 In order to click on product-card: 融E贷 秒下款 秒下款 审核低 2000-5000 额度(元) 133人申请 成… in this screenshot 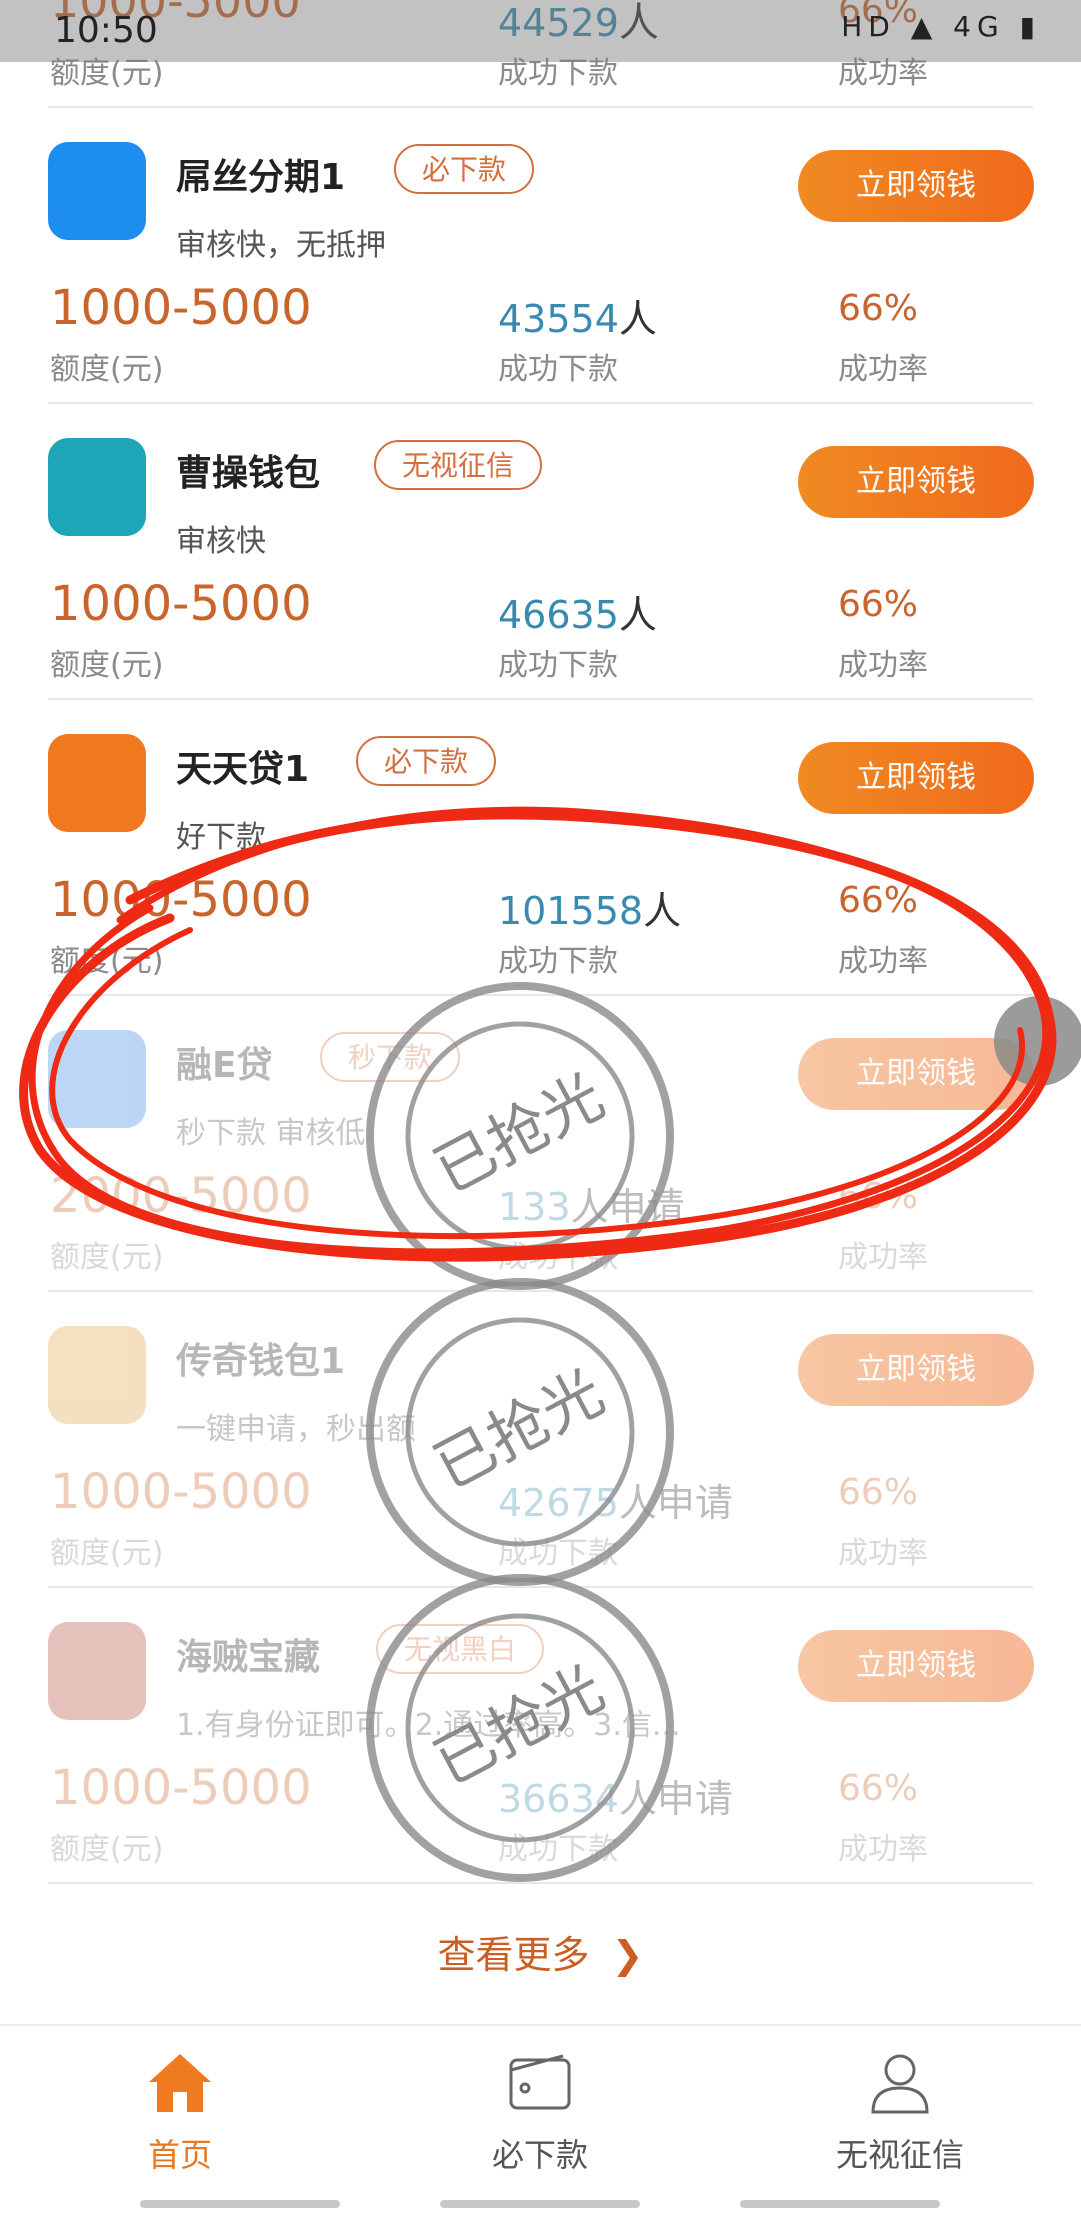, I will do `click(540, 1144)`.